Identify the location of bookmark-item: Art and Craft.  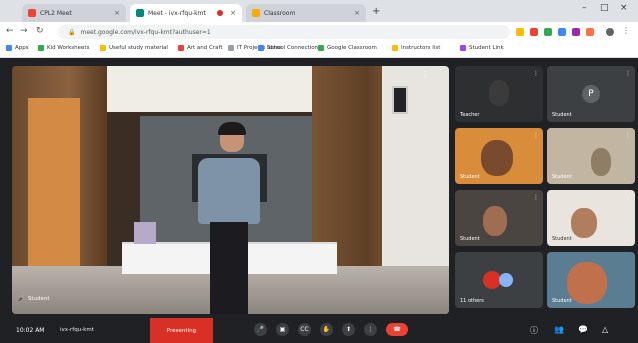
(200, 48).